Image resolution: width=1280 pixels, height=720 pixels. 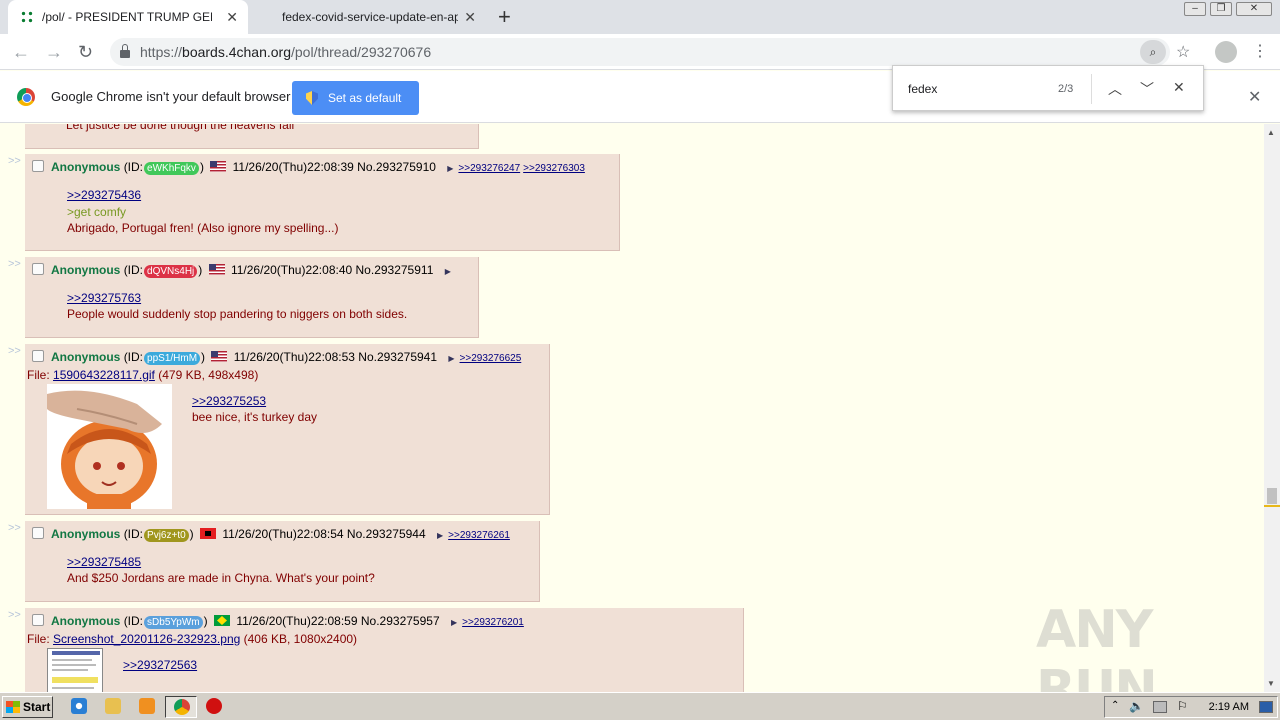 I want to click on backlink: >>293276261, so click(x=479, y=535).